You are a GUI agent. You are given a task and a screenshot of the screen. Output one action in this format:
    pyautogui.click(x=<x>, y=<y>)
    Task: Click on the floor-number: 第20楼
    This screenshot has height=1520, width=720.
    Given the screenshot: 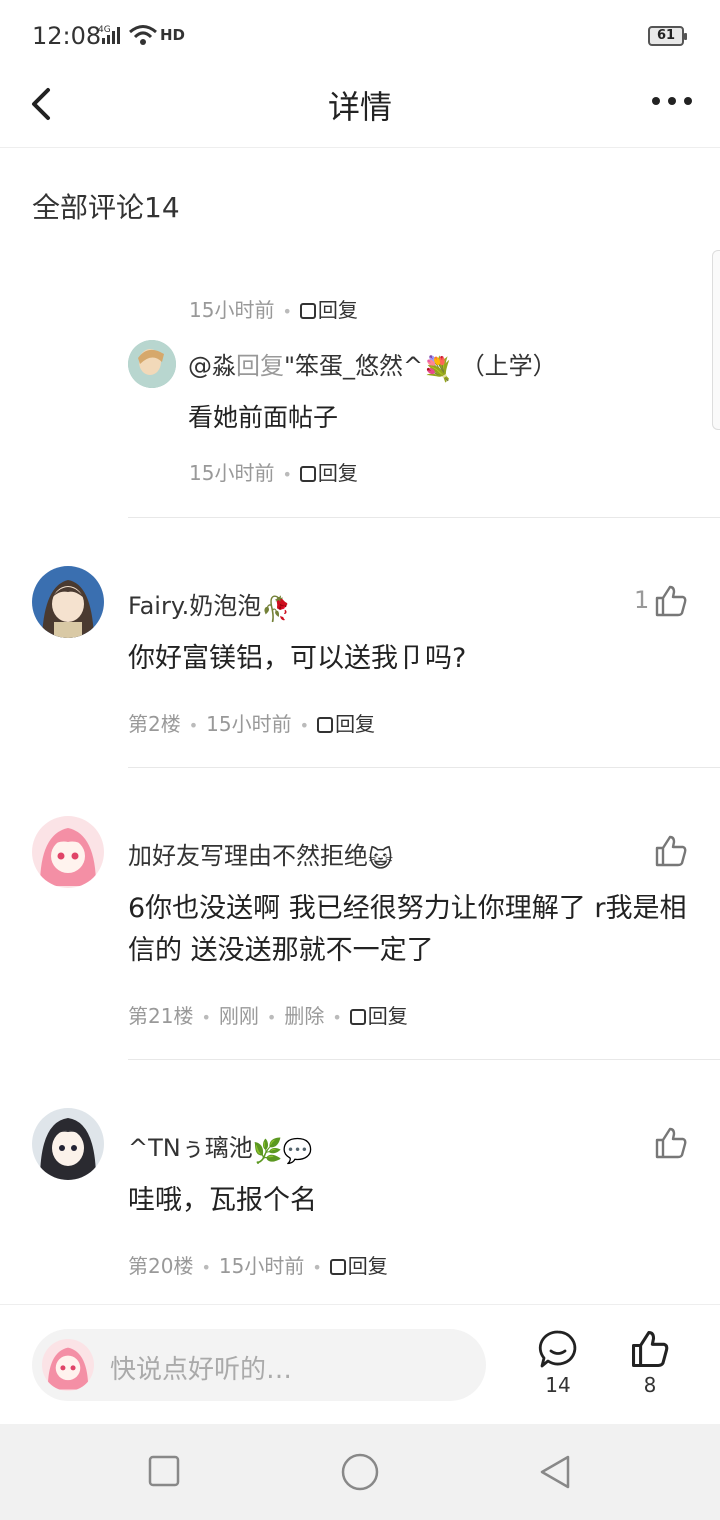 What is the action you would take?
    pyautogui.click(x=161, y=1266)
    